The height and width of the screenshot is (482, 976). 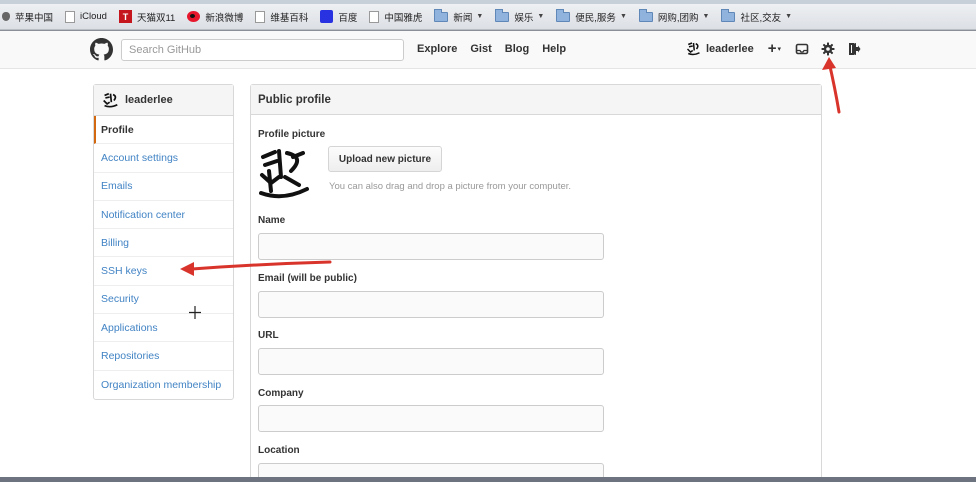 I want to click on header-username: leaderlee, so click(x=730, y=49).